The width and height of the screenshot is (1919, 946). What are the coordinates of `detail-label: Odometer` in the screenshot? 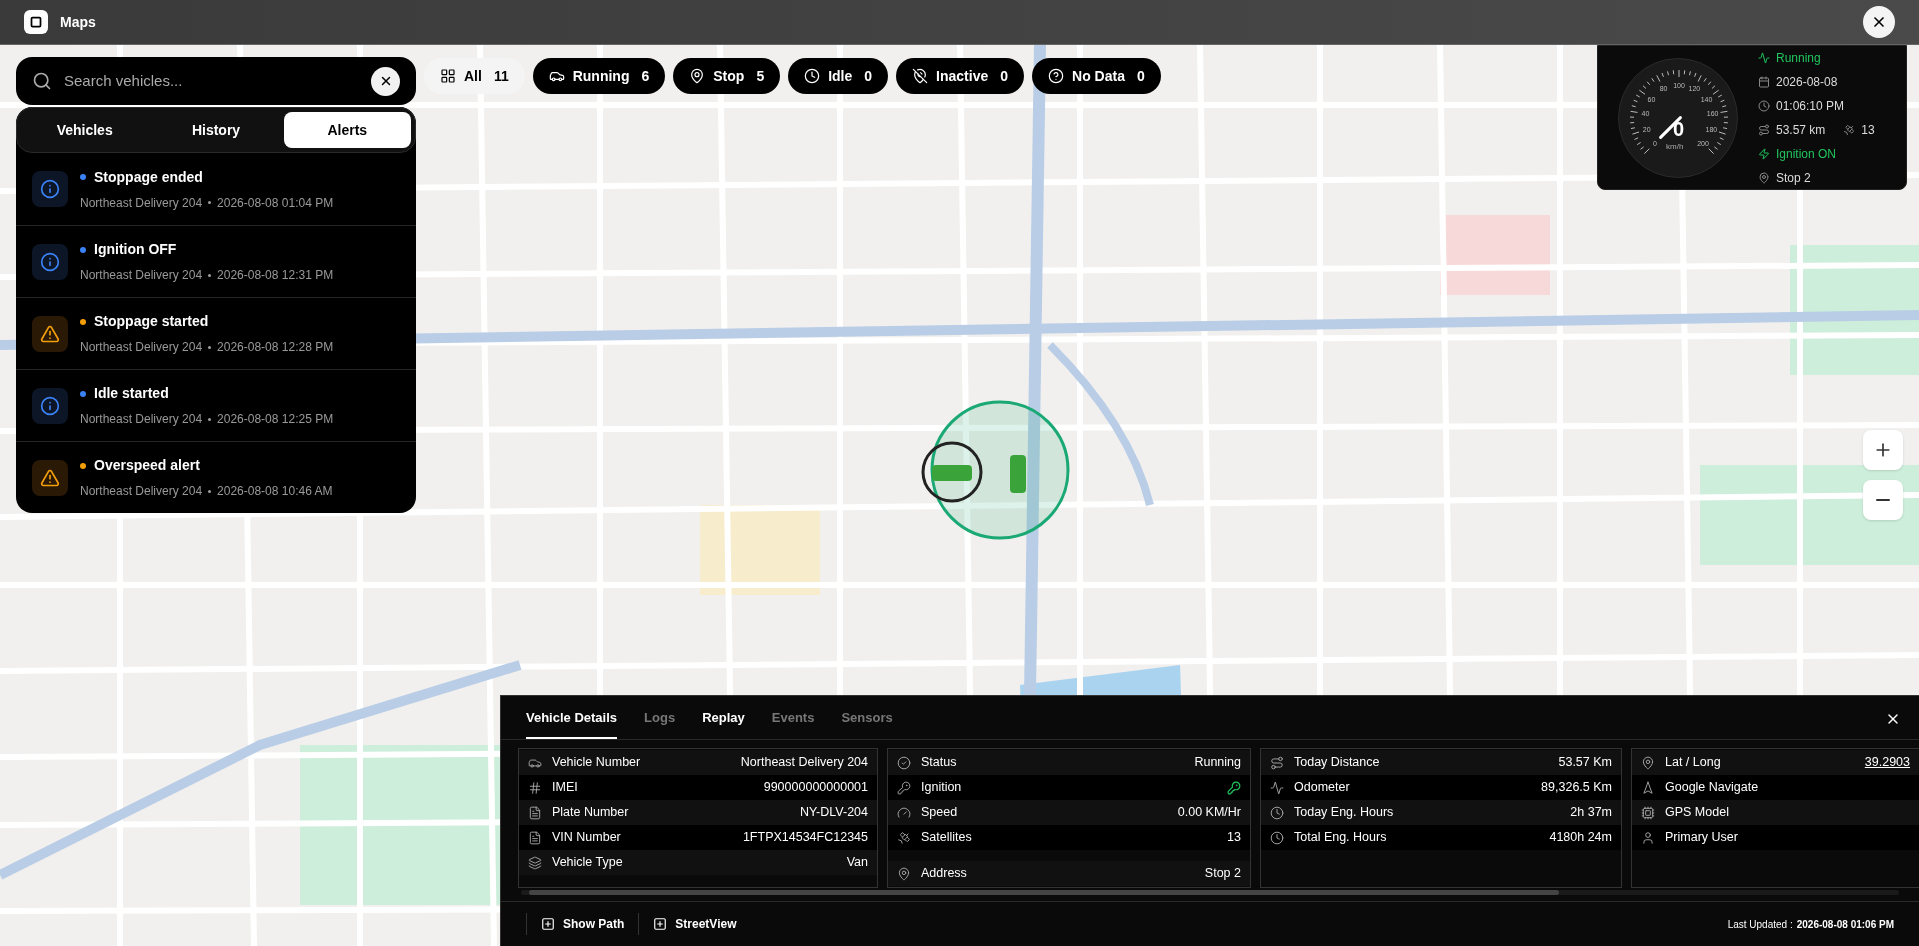 It's located at (1322, 788).